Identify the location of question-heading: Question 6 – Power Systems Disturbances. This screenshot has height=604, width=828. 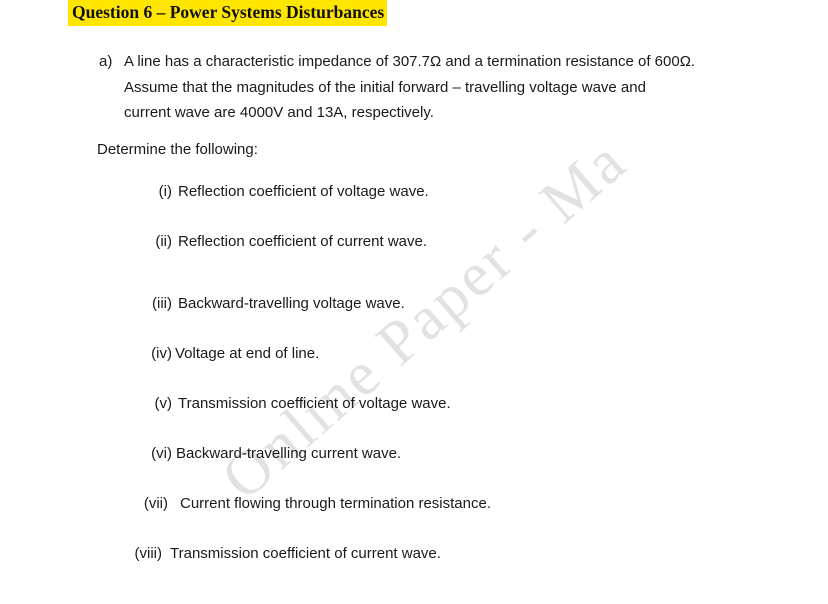
(228, 13).